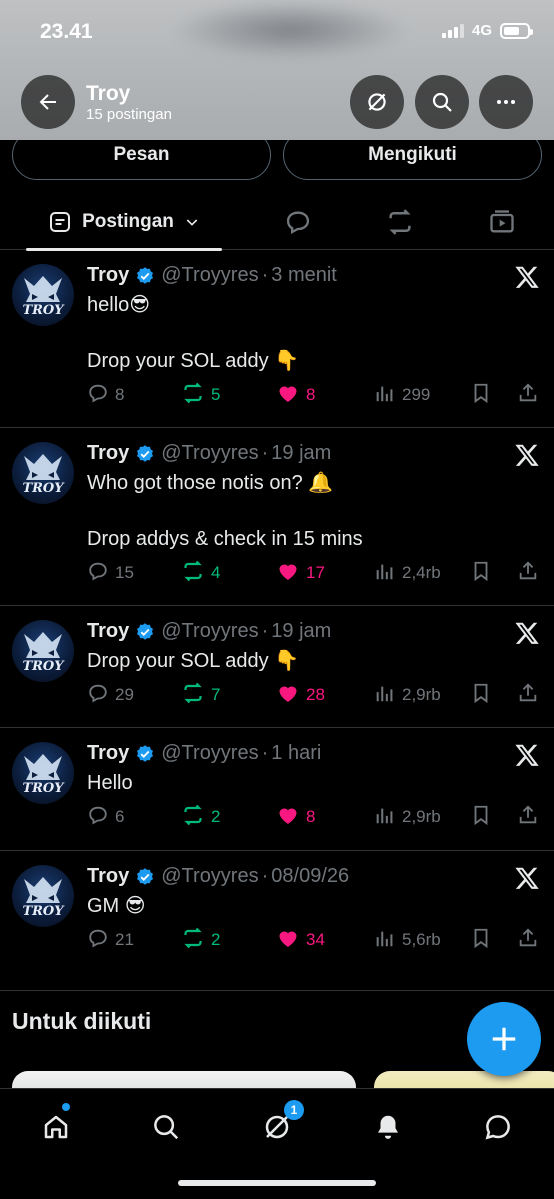  I want to click on compose-button, so click(504, 1039).